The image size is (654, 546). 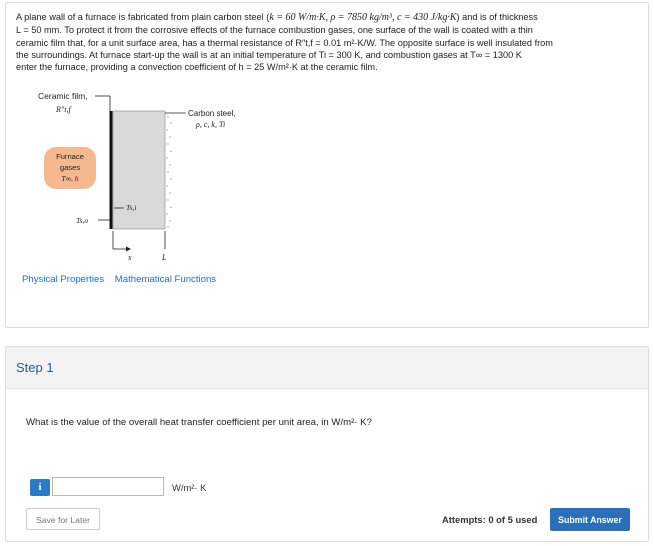 What do you see at coordinates (69, 178) in the screenshot?
I see `furnace-label-3: T∞, h` at bounding box center [69, 178].